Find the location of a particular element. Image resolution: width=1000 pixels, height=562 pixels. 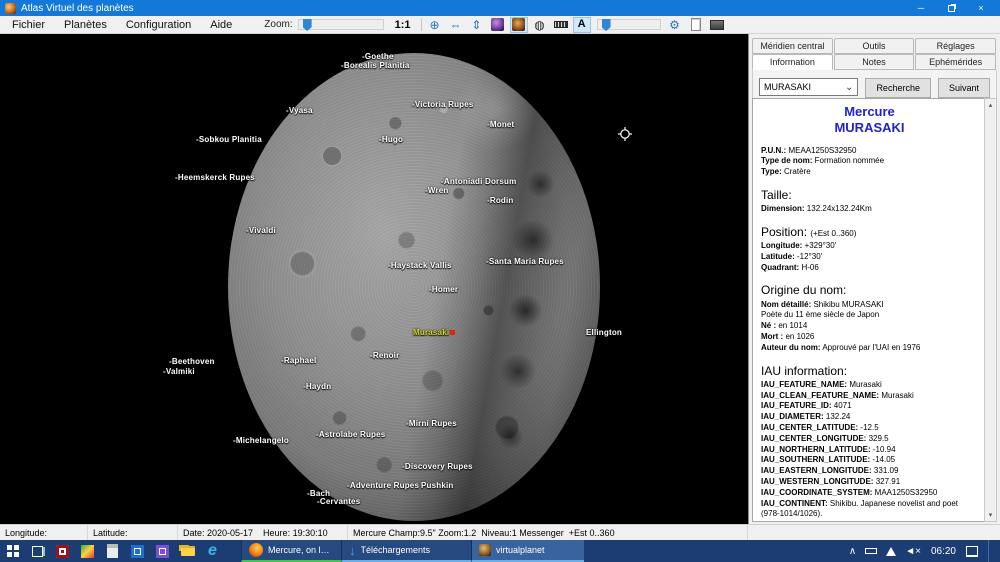

planet-photo-icon is located at coordinates (518, 24).